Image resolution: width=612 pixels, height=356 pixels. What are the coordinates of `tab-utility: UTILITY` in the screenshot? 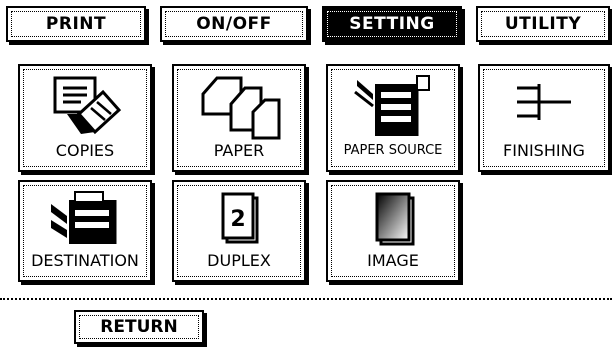 It's located at (543, 24).